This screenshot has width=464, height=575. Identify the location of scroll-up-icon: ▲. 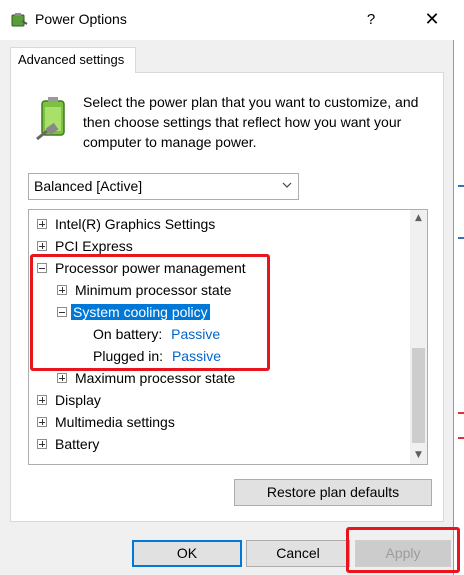
(418, 218).